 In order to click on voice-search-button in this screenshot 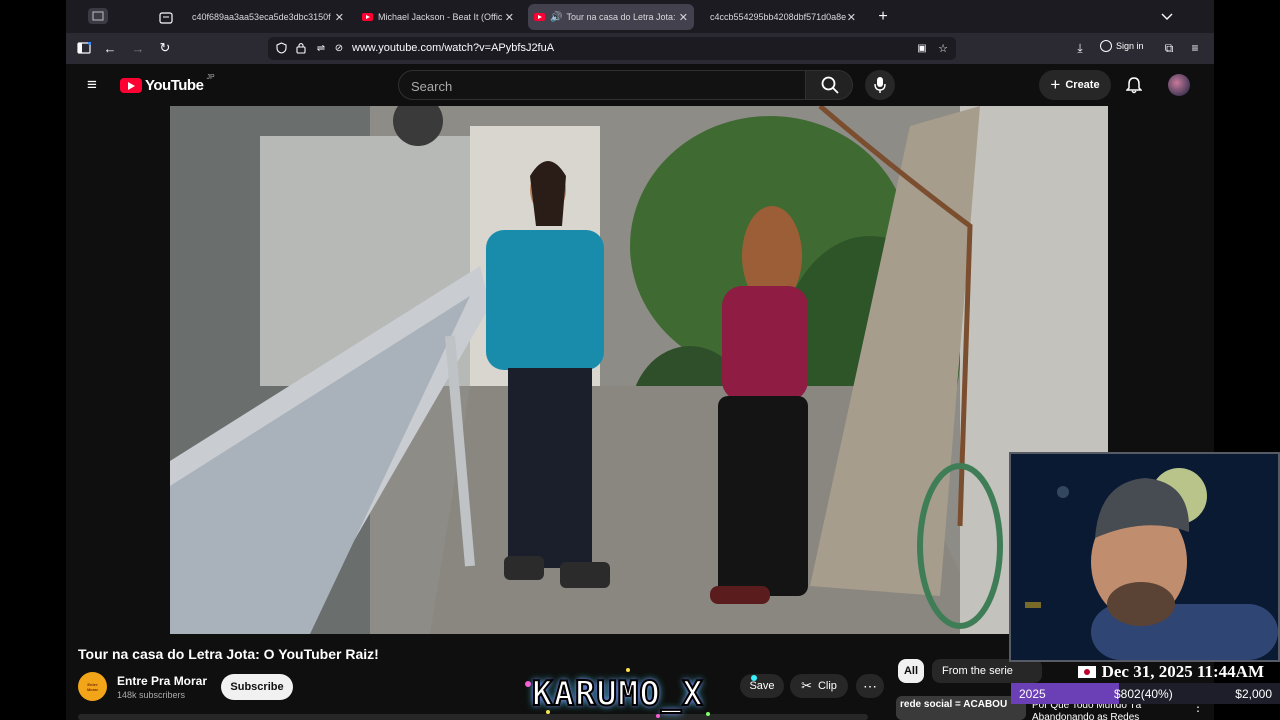, I will do `click(880, 85)`.